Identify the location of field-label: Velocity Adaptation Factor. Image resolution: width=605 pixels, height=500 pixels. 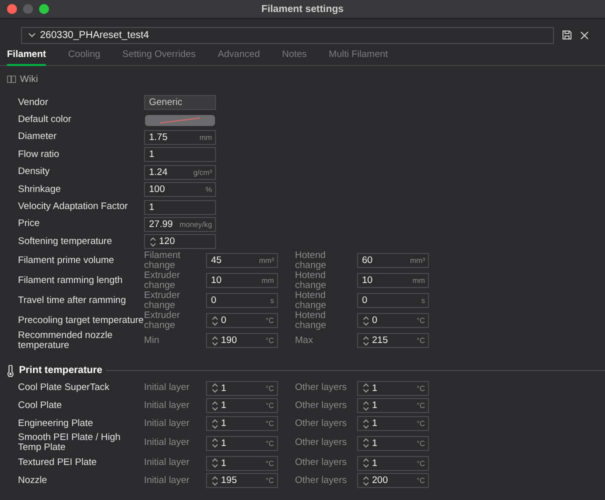
(73, 207).